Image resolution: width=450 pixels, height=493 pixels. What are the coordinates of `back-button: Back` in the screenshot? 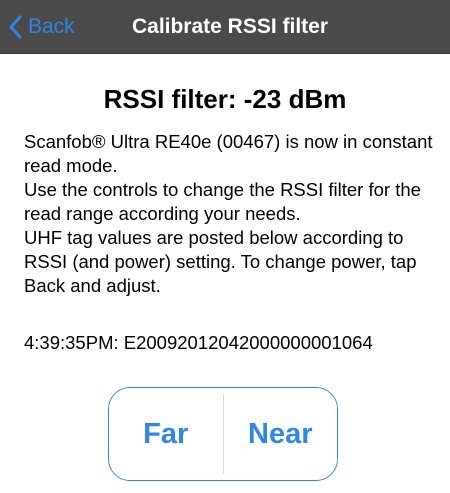 It's located at (41, 26).